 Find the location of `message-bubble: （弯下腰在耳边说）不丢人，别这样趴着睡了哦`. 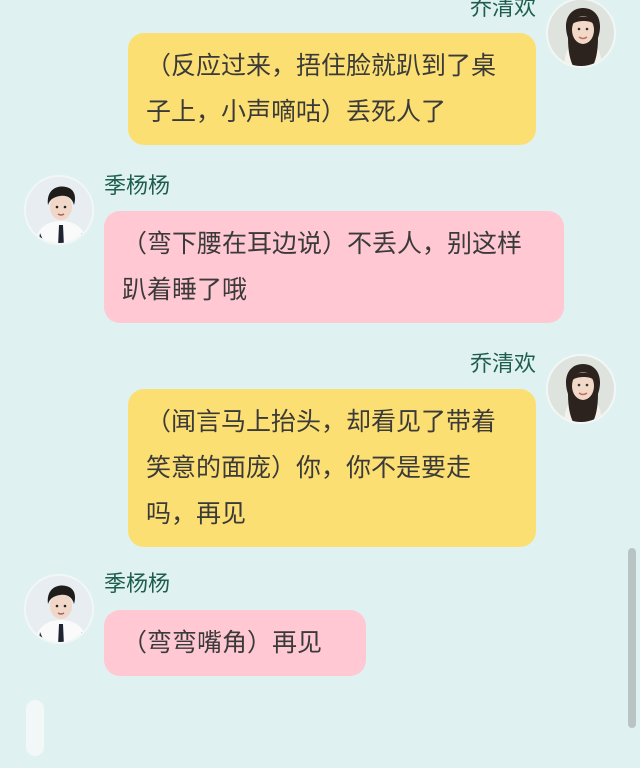

message-bubble: （弯下腰在耳边说）不丢人，别这样趴着睡了哦 is located at coordinates (334, 267).